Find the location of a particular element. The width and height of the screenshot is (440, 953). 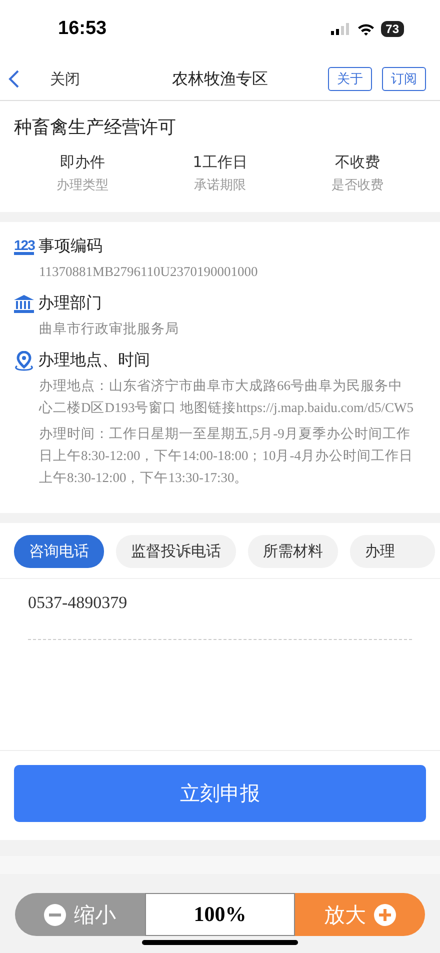

tab: 办理 is located at coordinates (392, 551).